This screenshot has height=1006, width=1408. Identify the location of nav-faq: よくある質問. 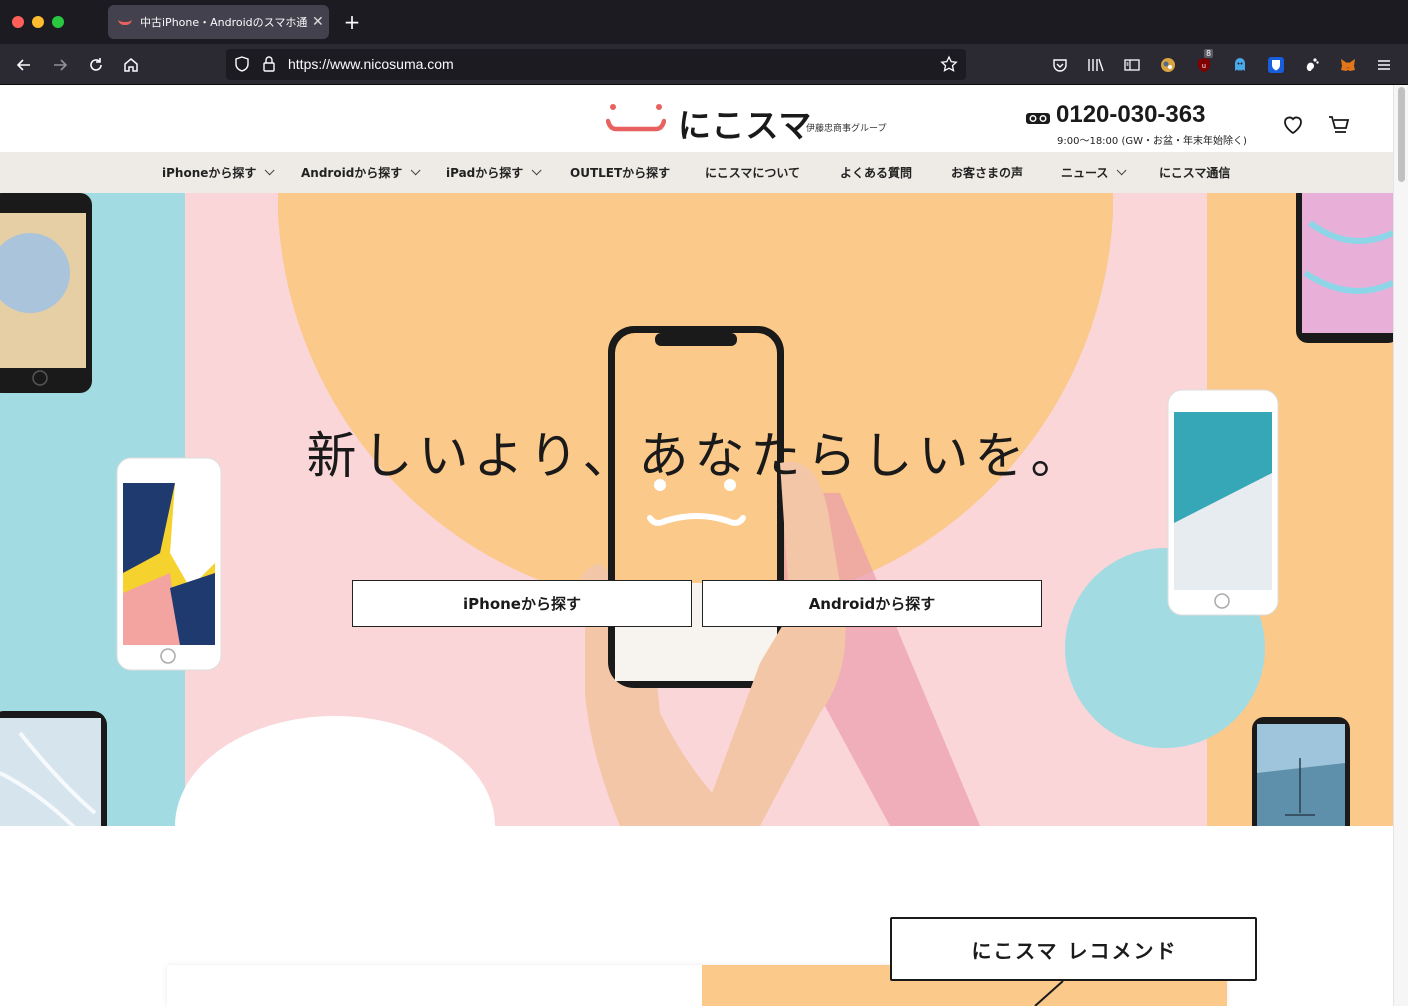
(876, 172).